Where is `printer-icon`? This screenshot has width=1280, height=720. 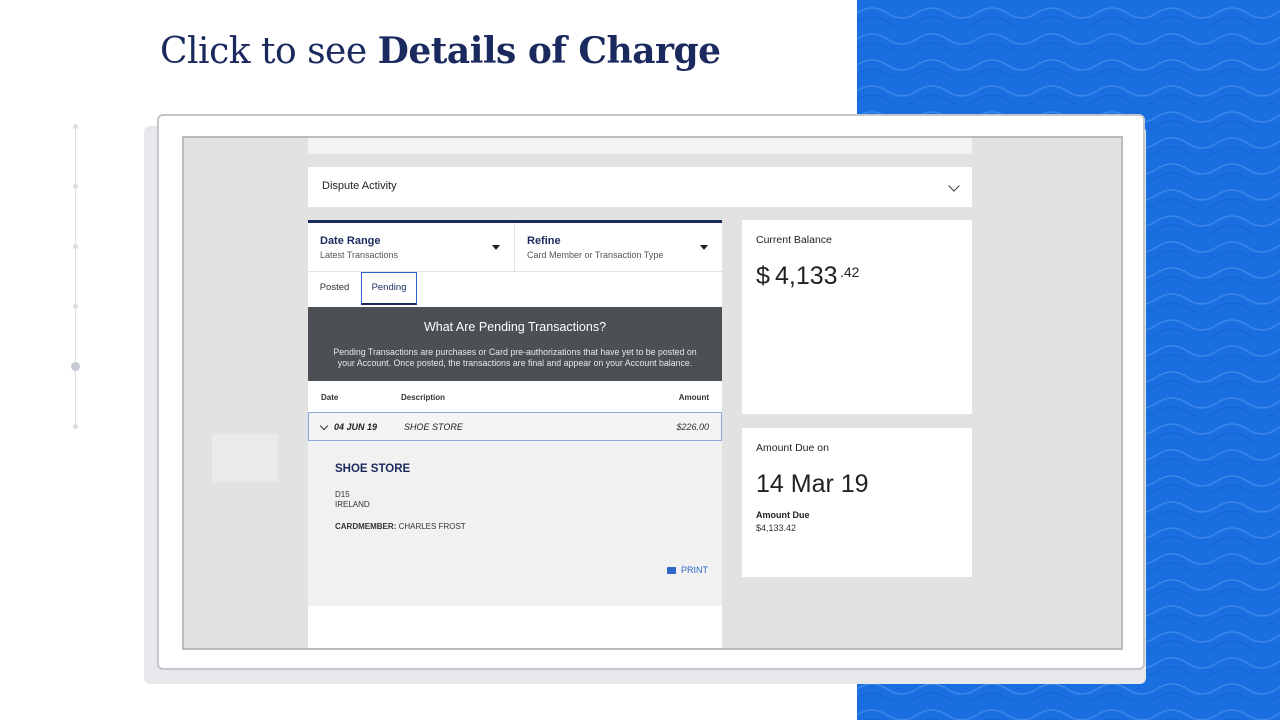
printer-icon is located at coordinates (671, 570).